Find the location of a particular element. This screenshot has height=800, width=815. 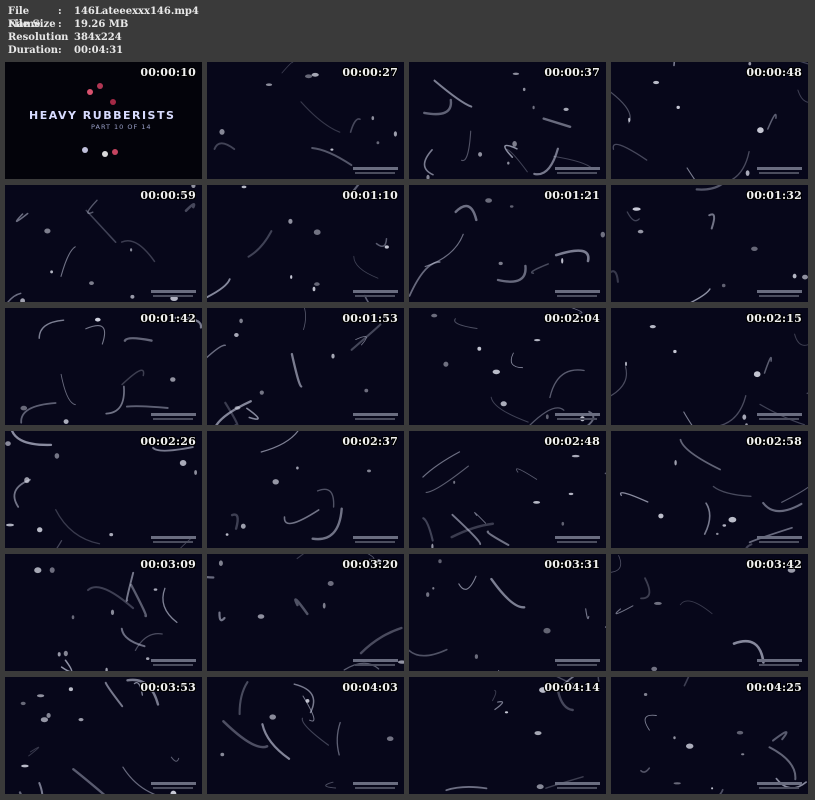

timestamp-label: 00:04:25 is located at coordinates (774, 687).